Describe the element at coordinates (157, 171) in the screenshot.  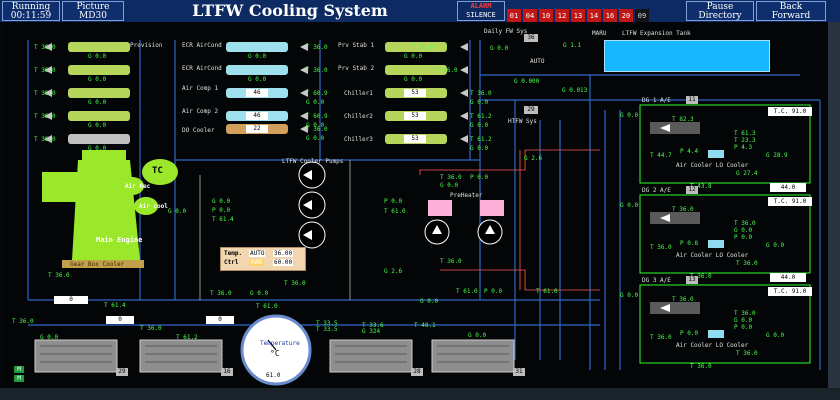
I see `tc-label: TC` at that location.